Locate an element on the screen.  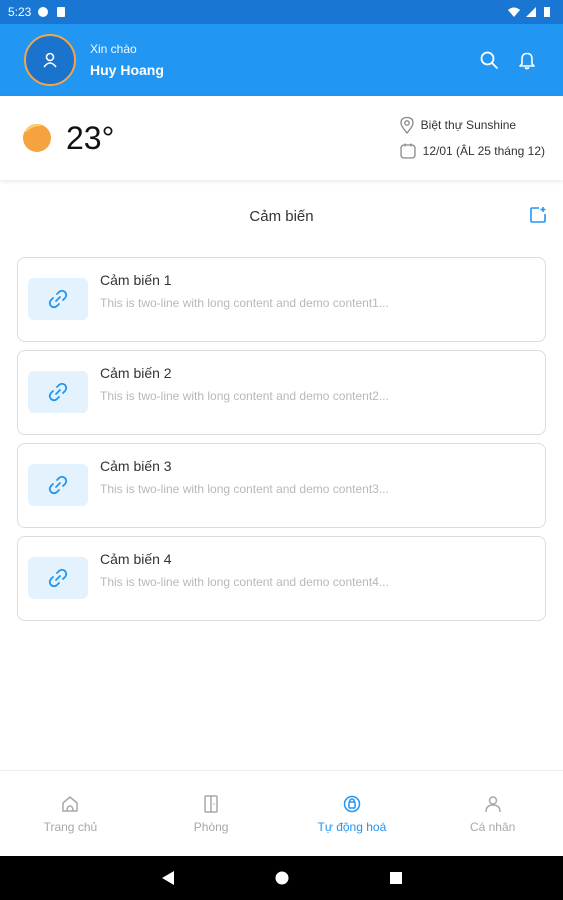
sim-icon is located at coordinates (61, 12).